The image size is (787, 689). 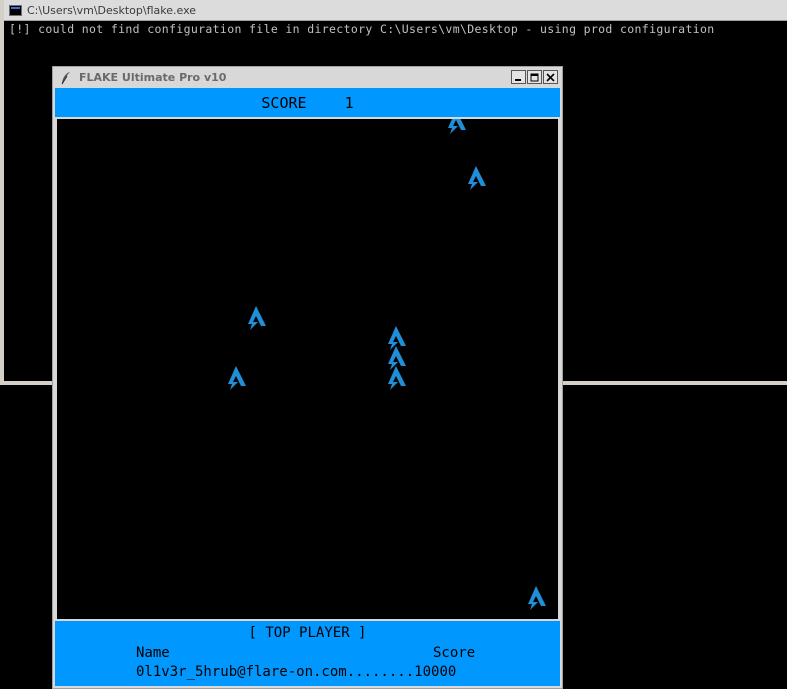 I want to click on close-button, so click(x=550, y=77).